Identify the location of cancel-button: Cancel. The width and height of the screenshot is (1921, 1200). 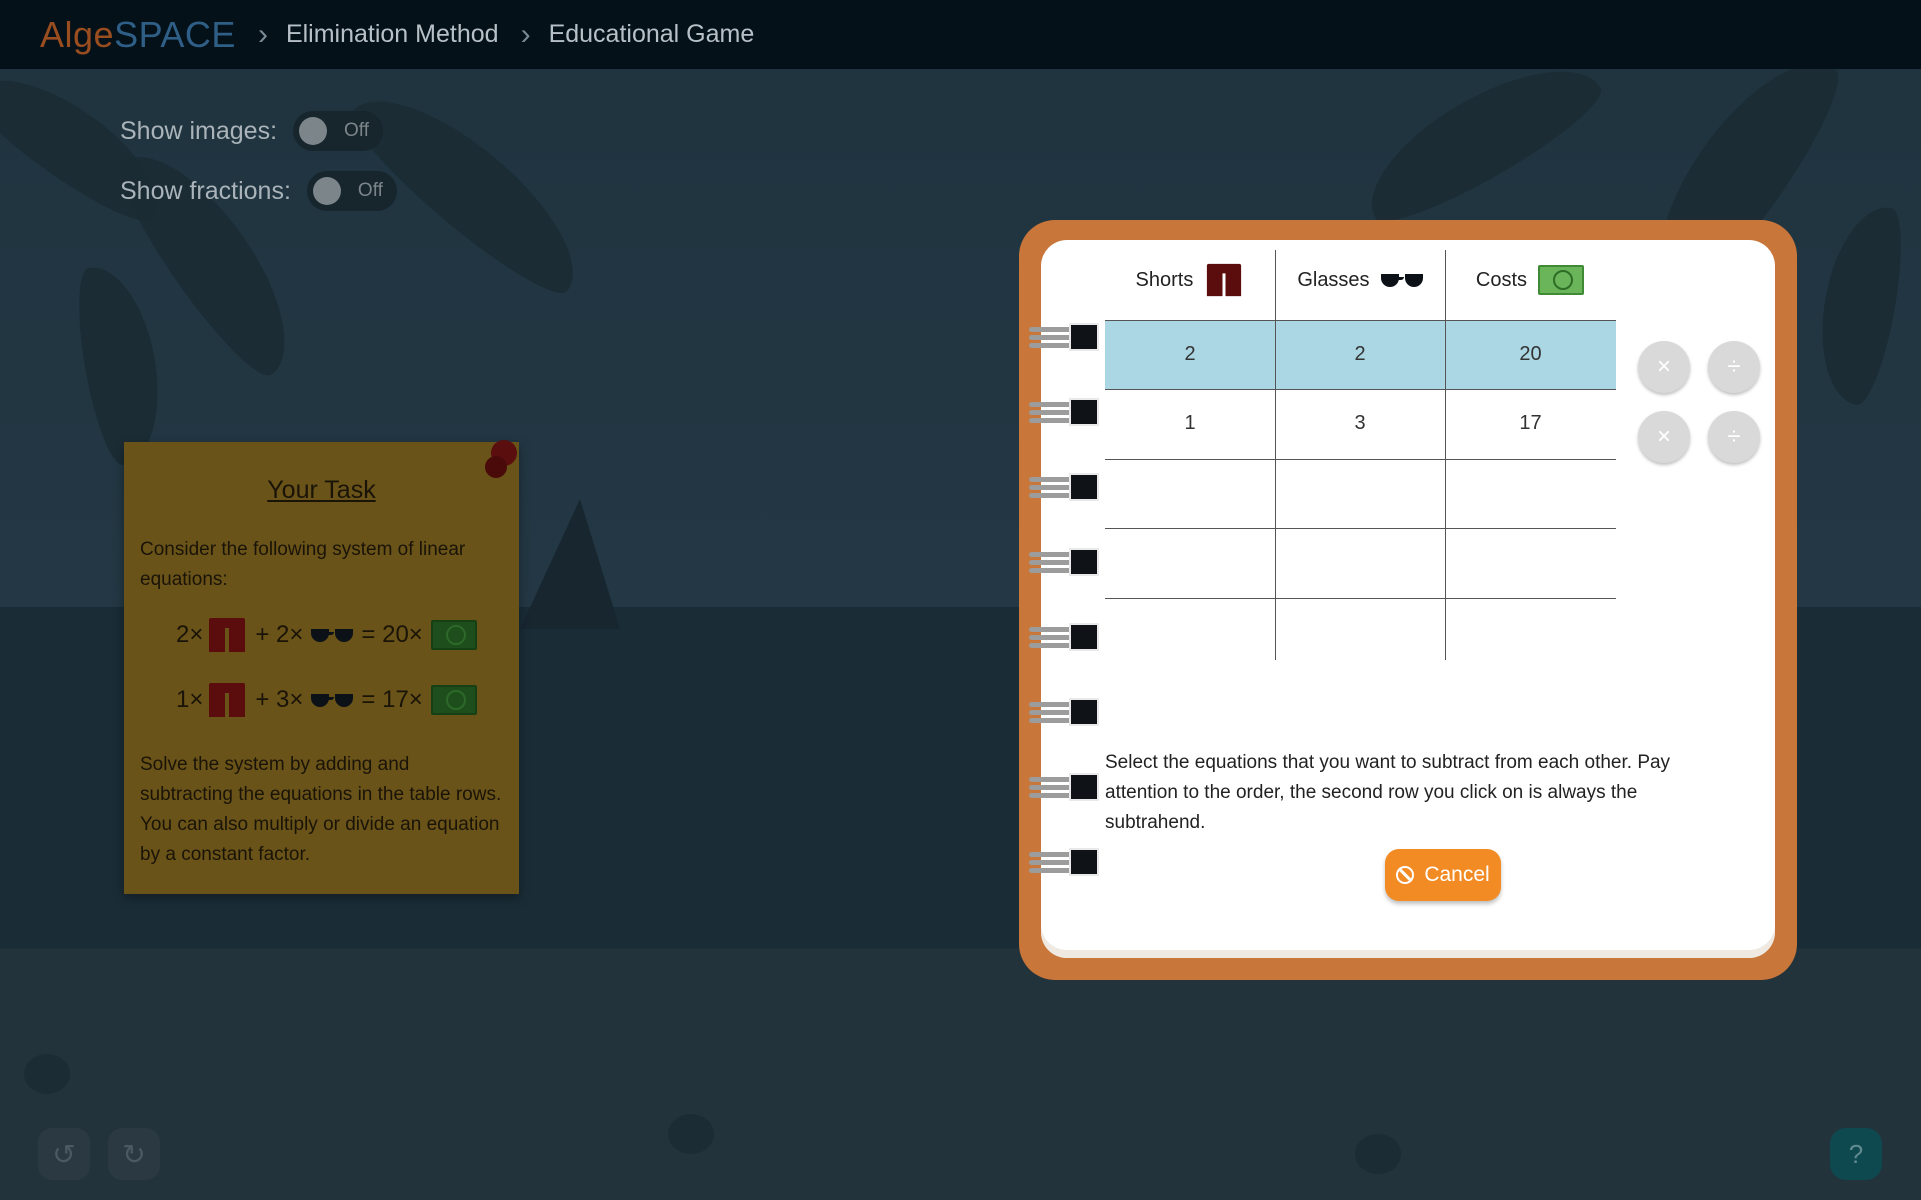
(1443, 875).